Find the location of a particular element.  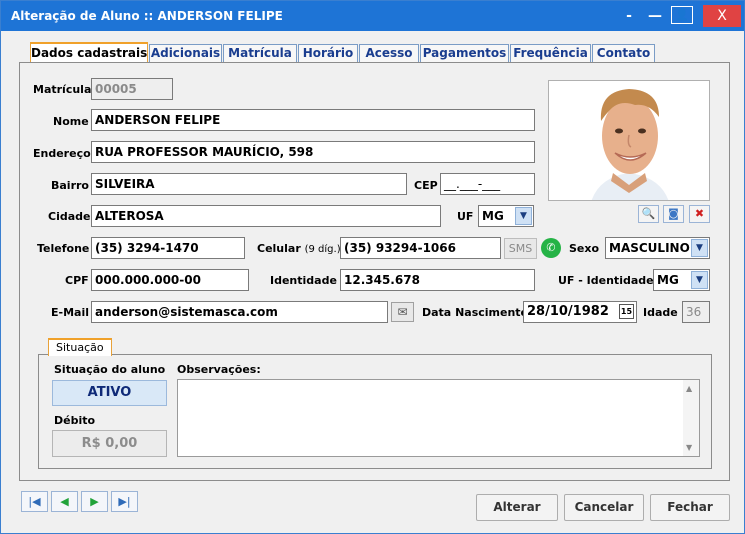

uf-identidade-select: MG ▼ is located at coordinates (681, 280).